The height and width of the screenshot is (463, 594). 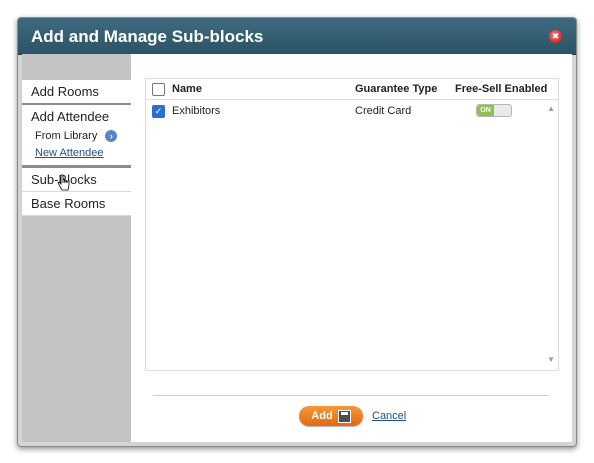 I want to click on cancel-link: Cancel, so click(x=389, y=416).